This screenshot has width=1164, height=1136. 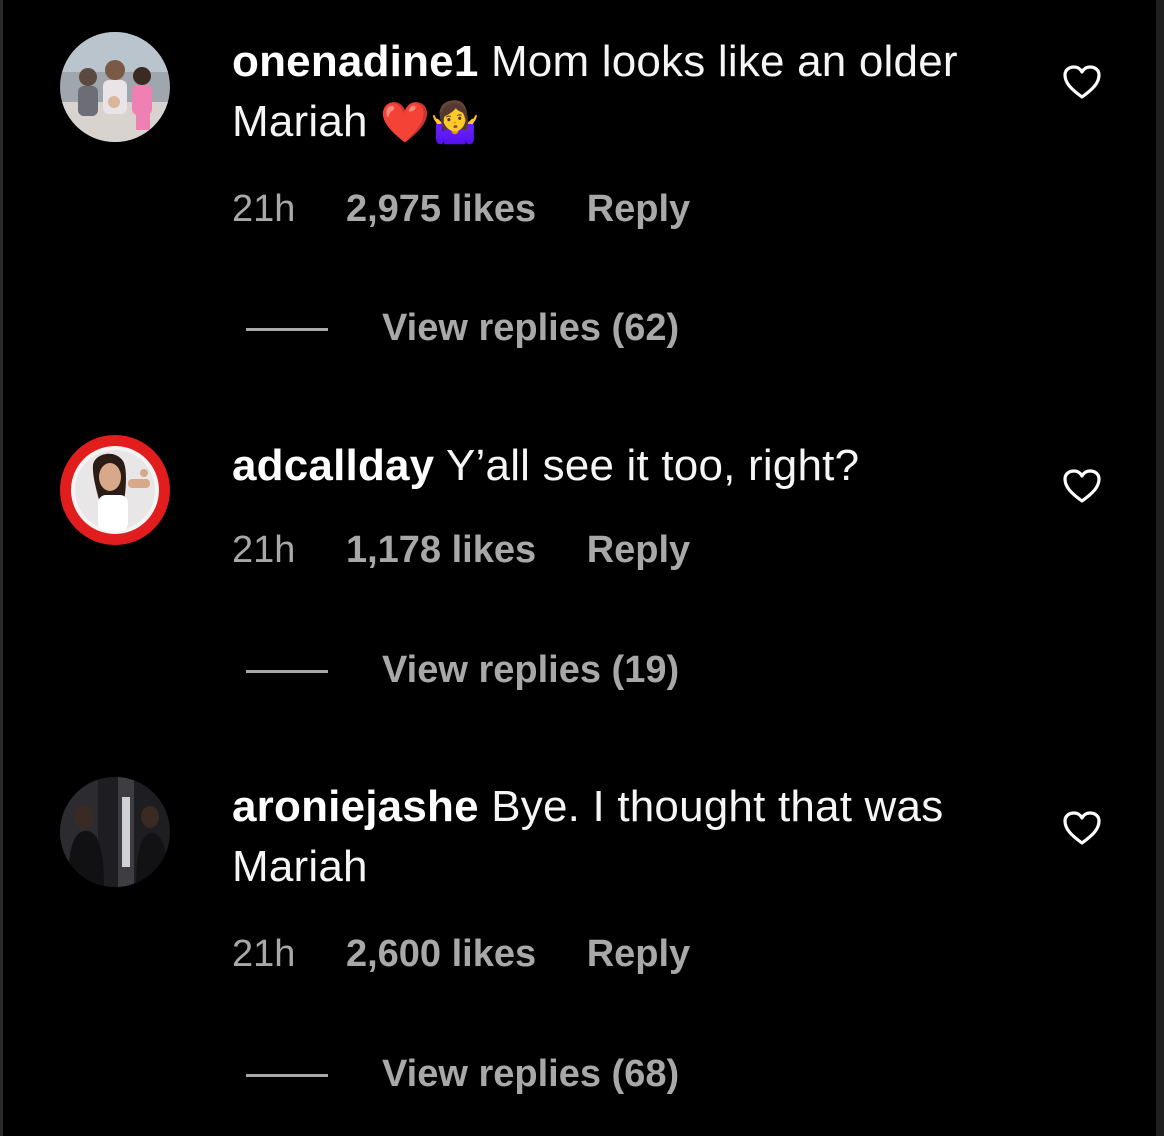 I want to click on comment-meta: 21h 2,975 likes Reply, so click(x=481, y=209).